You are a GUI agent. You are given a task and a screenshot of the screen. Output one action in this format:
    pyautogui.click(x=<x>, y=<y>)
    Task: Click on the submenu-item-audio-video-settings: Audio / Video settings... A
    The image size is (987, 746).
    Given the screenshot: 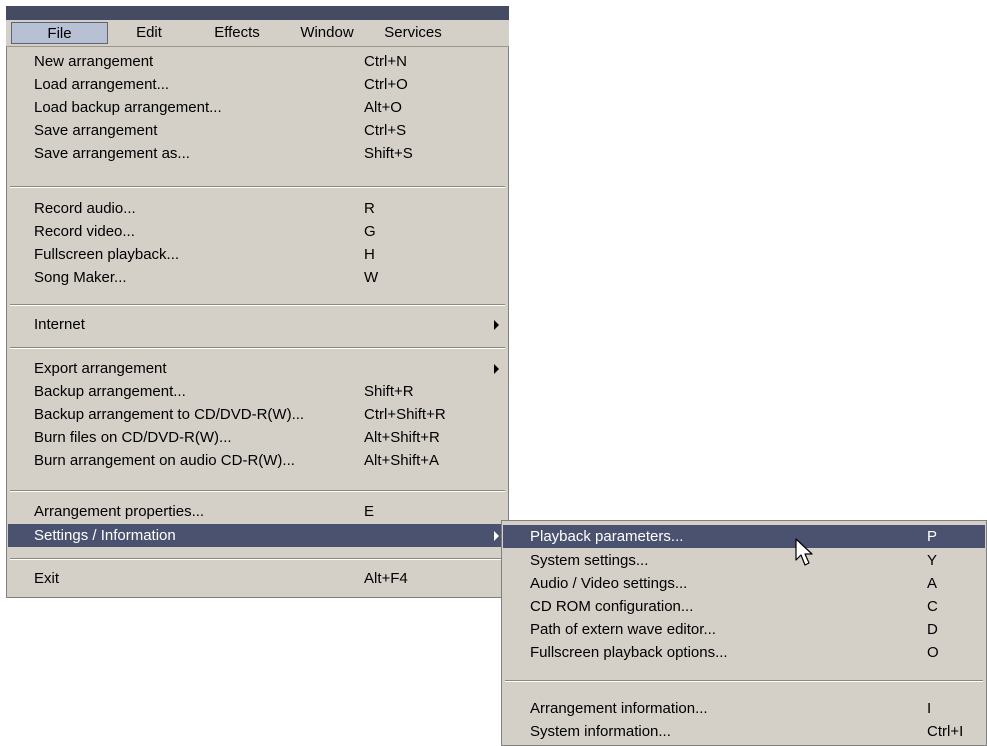 What is the action you would take?
    pyautogui.click(x=744, y=583)
    